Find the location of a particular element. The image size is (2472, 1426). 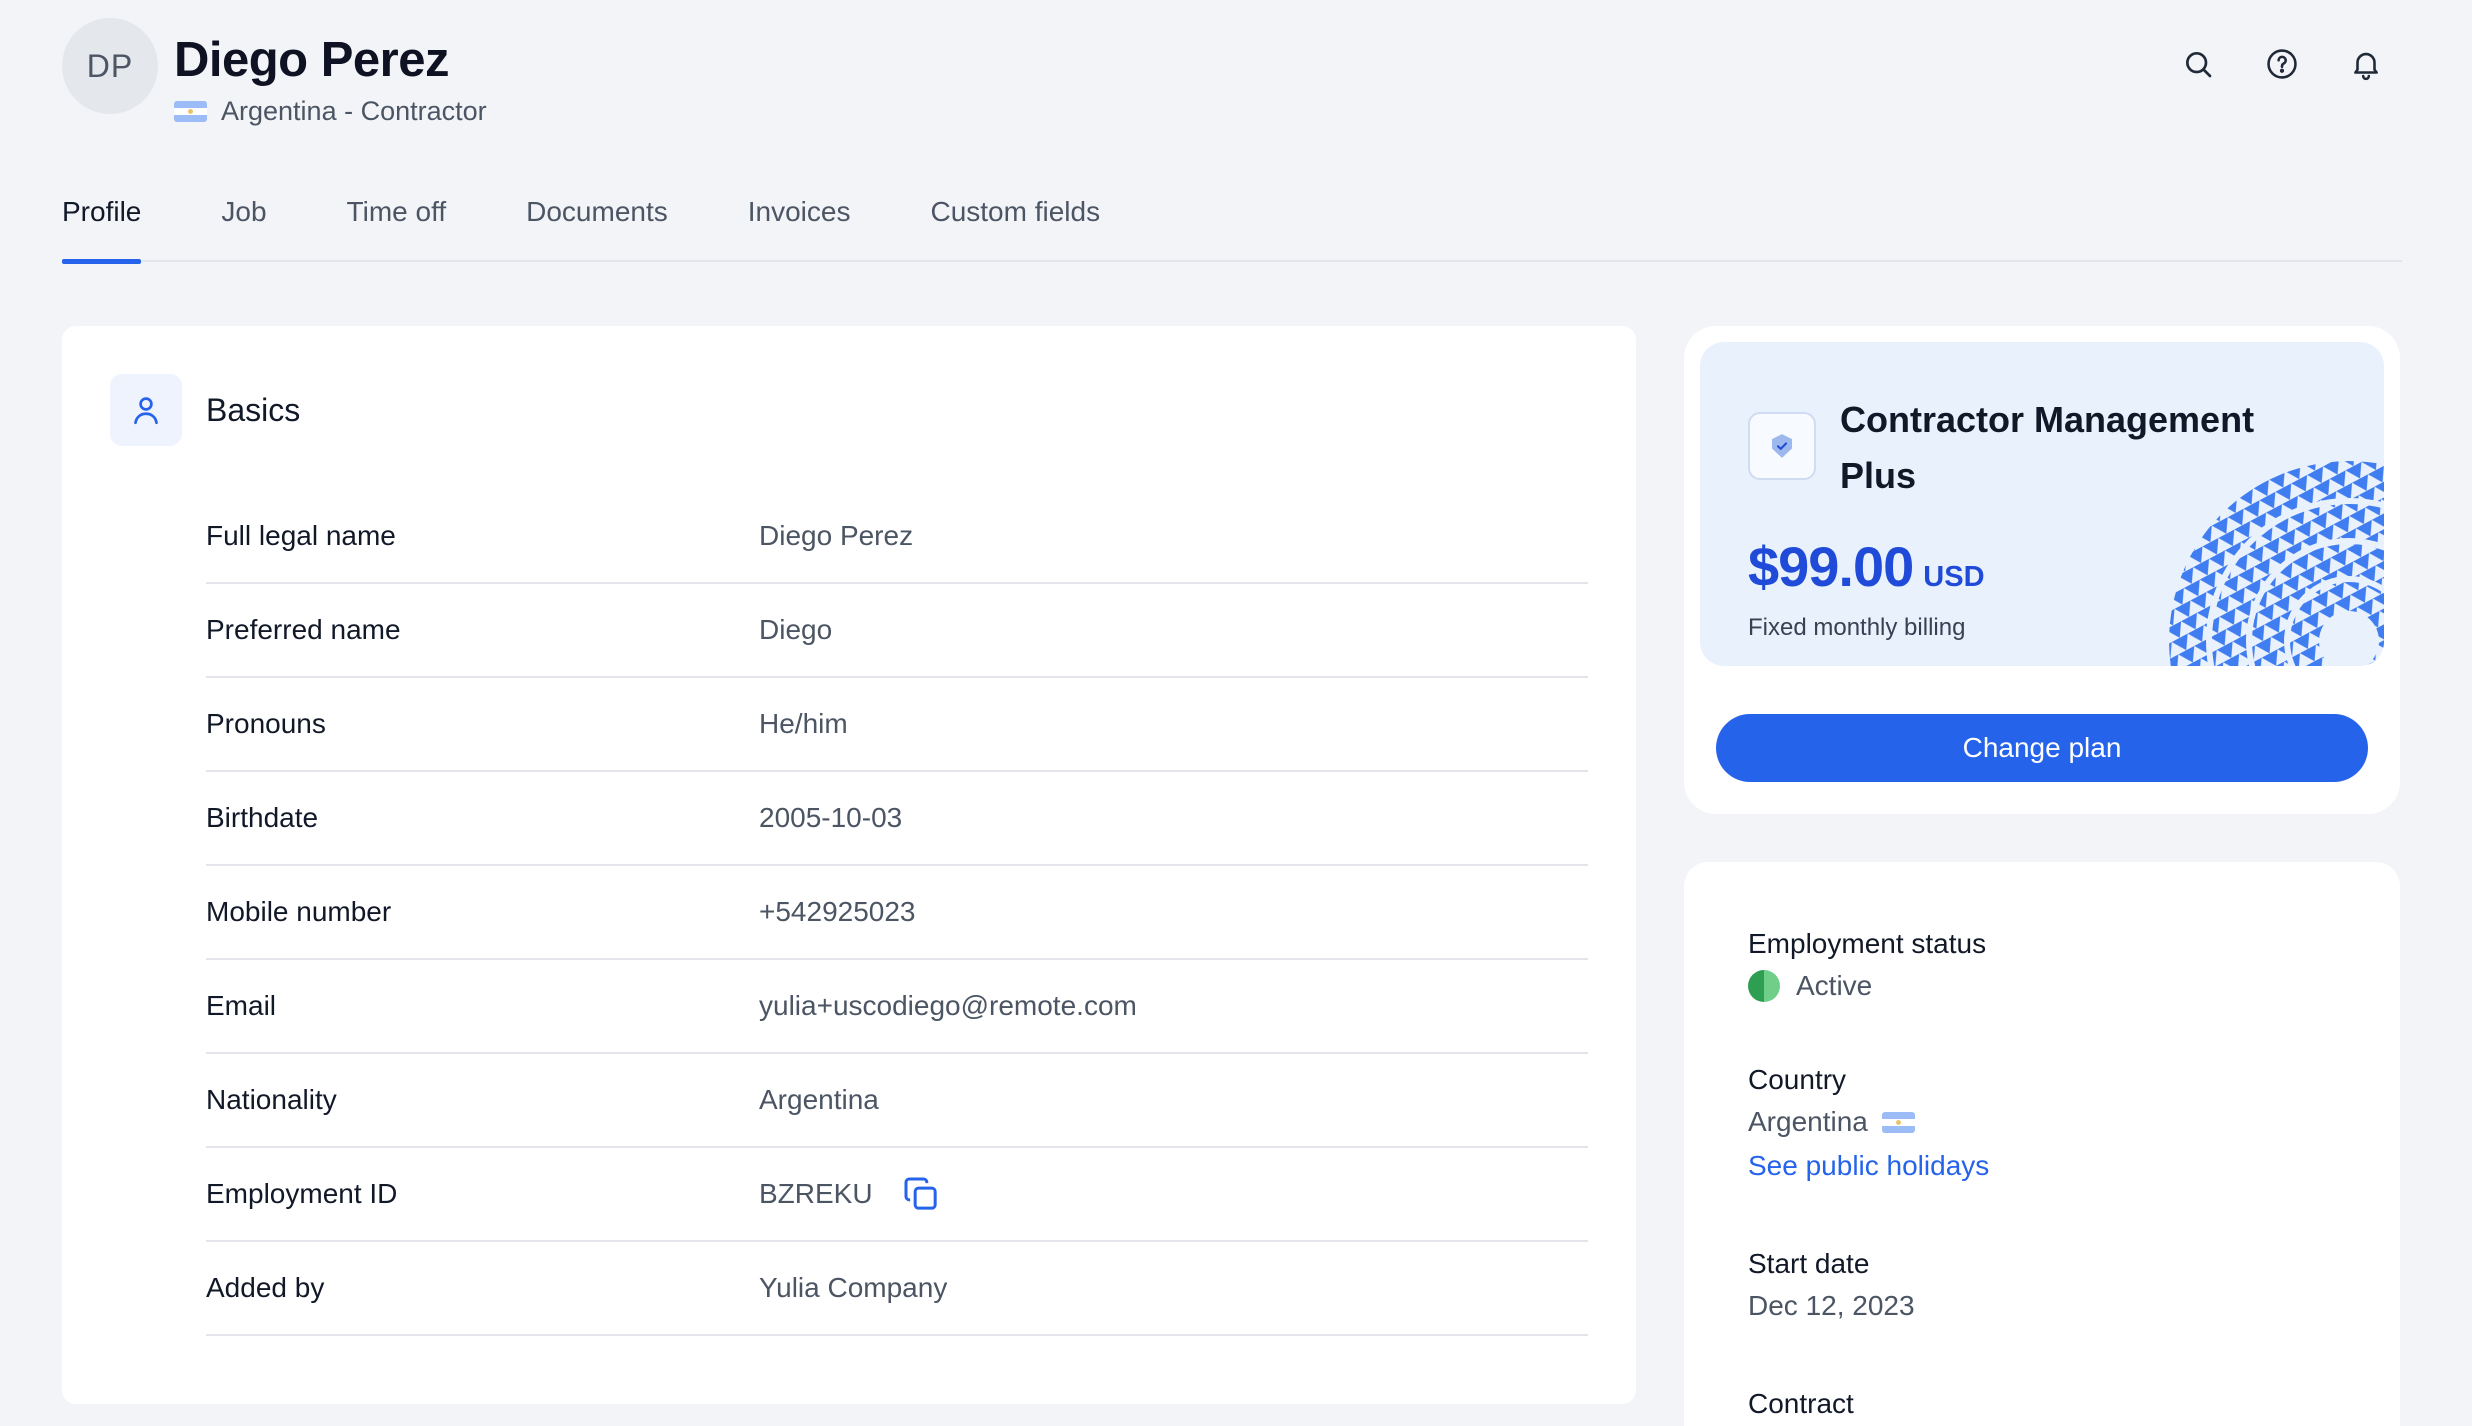

country-value-row: Argentina is located at coordinates (1868, 1122).